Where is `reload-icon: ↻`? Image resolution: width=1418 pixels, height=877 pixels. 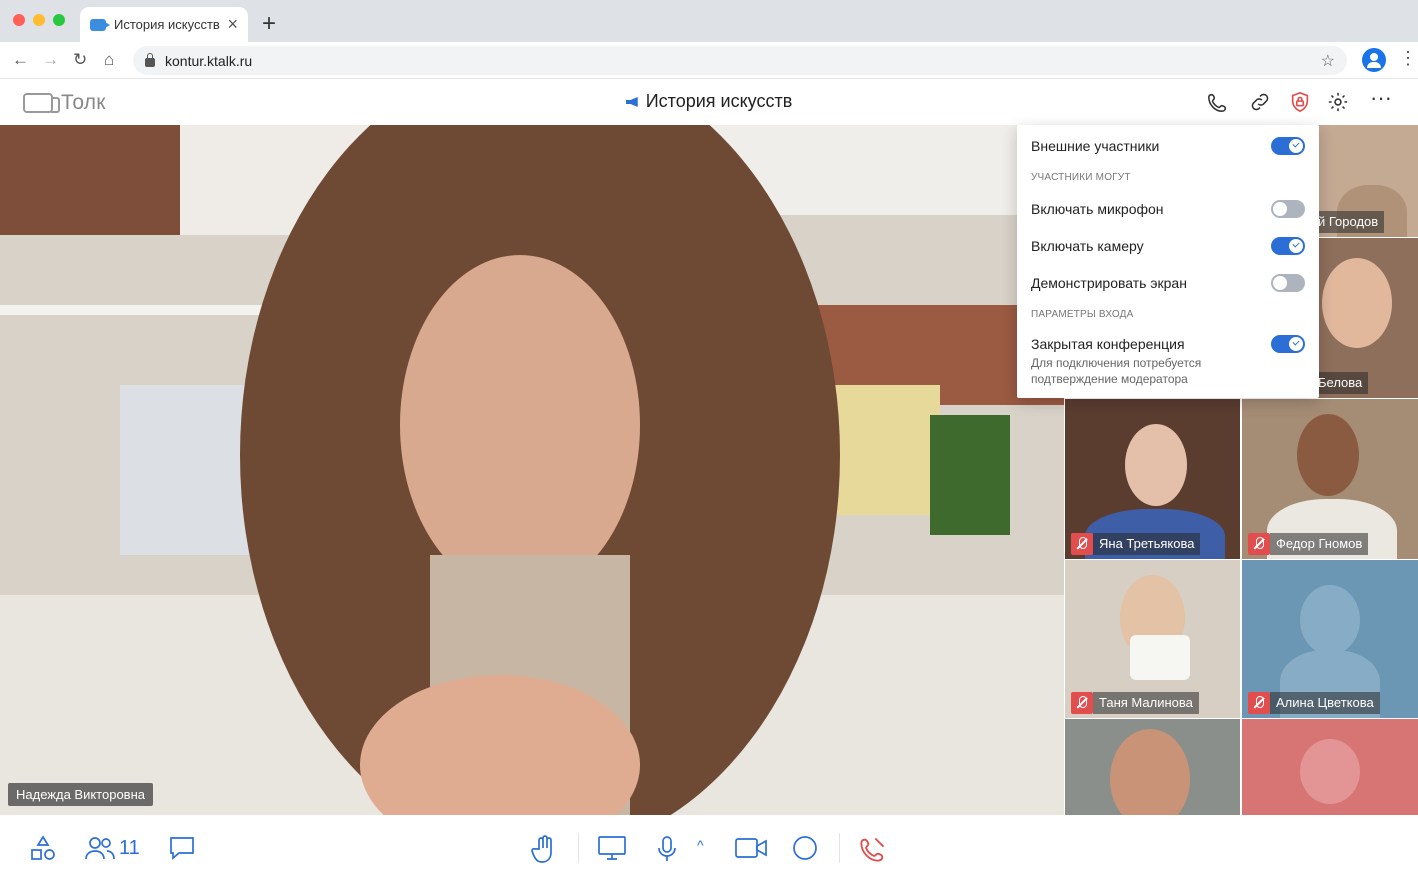
reload-icon: ↻ is located at coordinates (80, 60).